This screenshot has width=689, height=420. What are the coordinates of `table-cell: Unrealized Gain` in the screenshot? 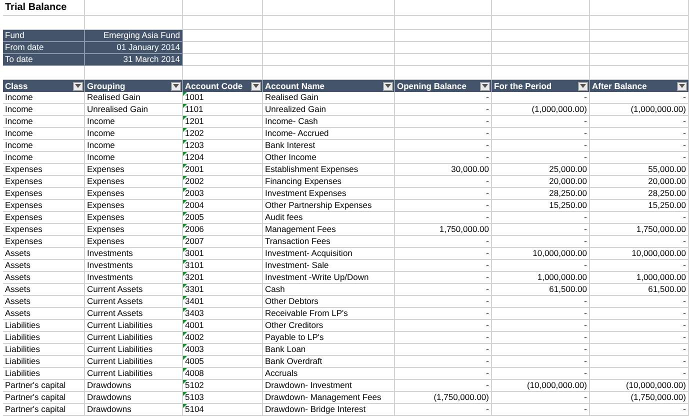 It's located at (295, 109).